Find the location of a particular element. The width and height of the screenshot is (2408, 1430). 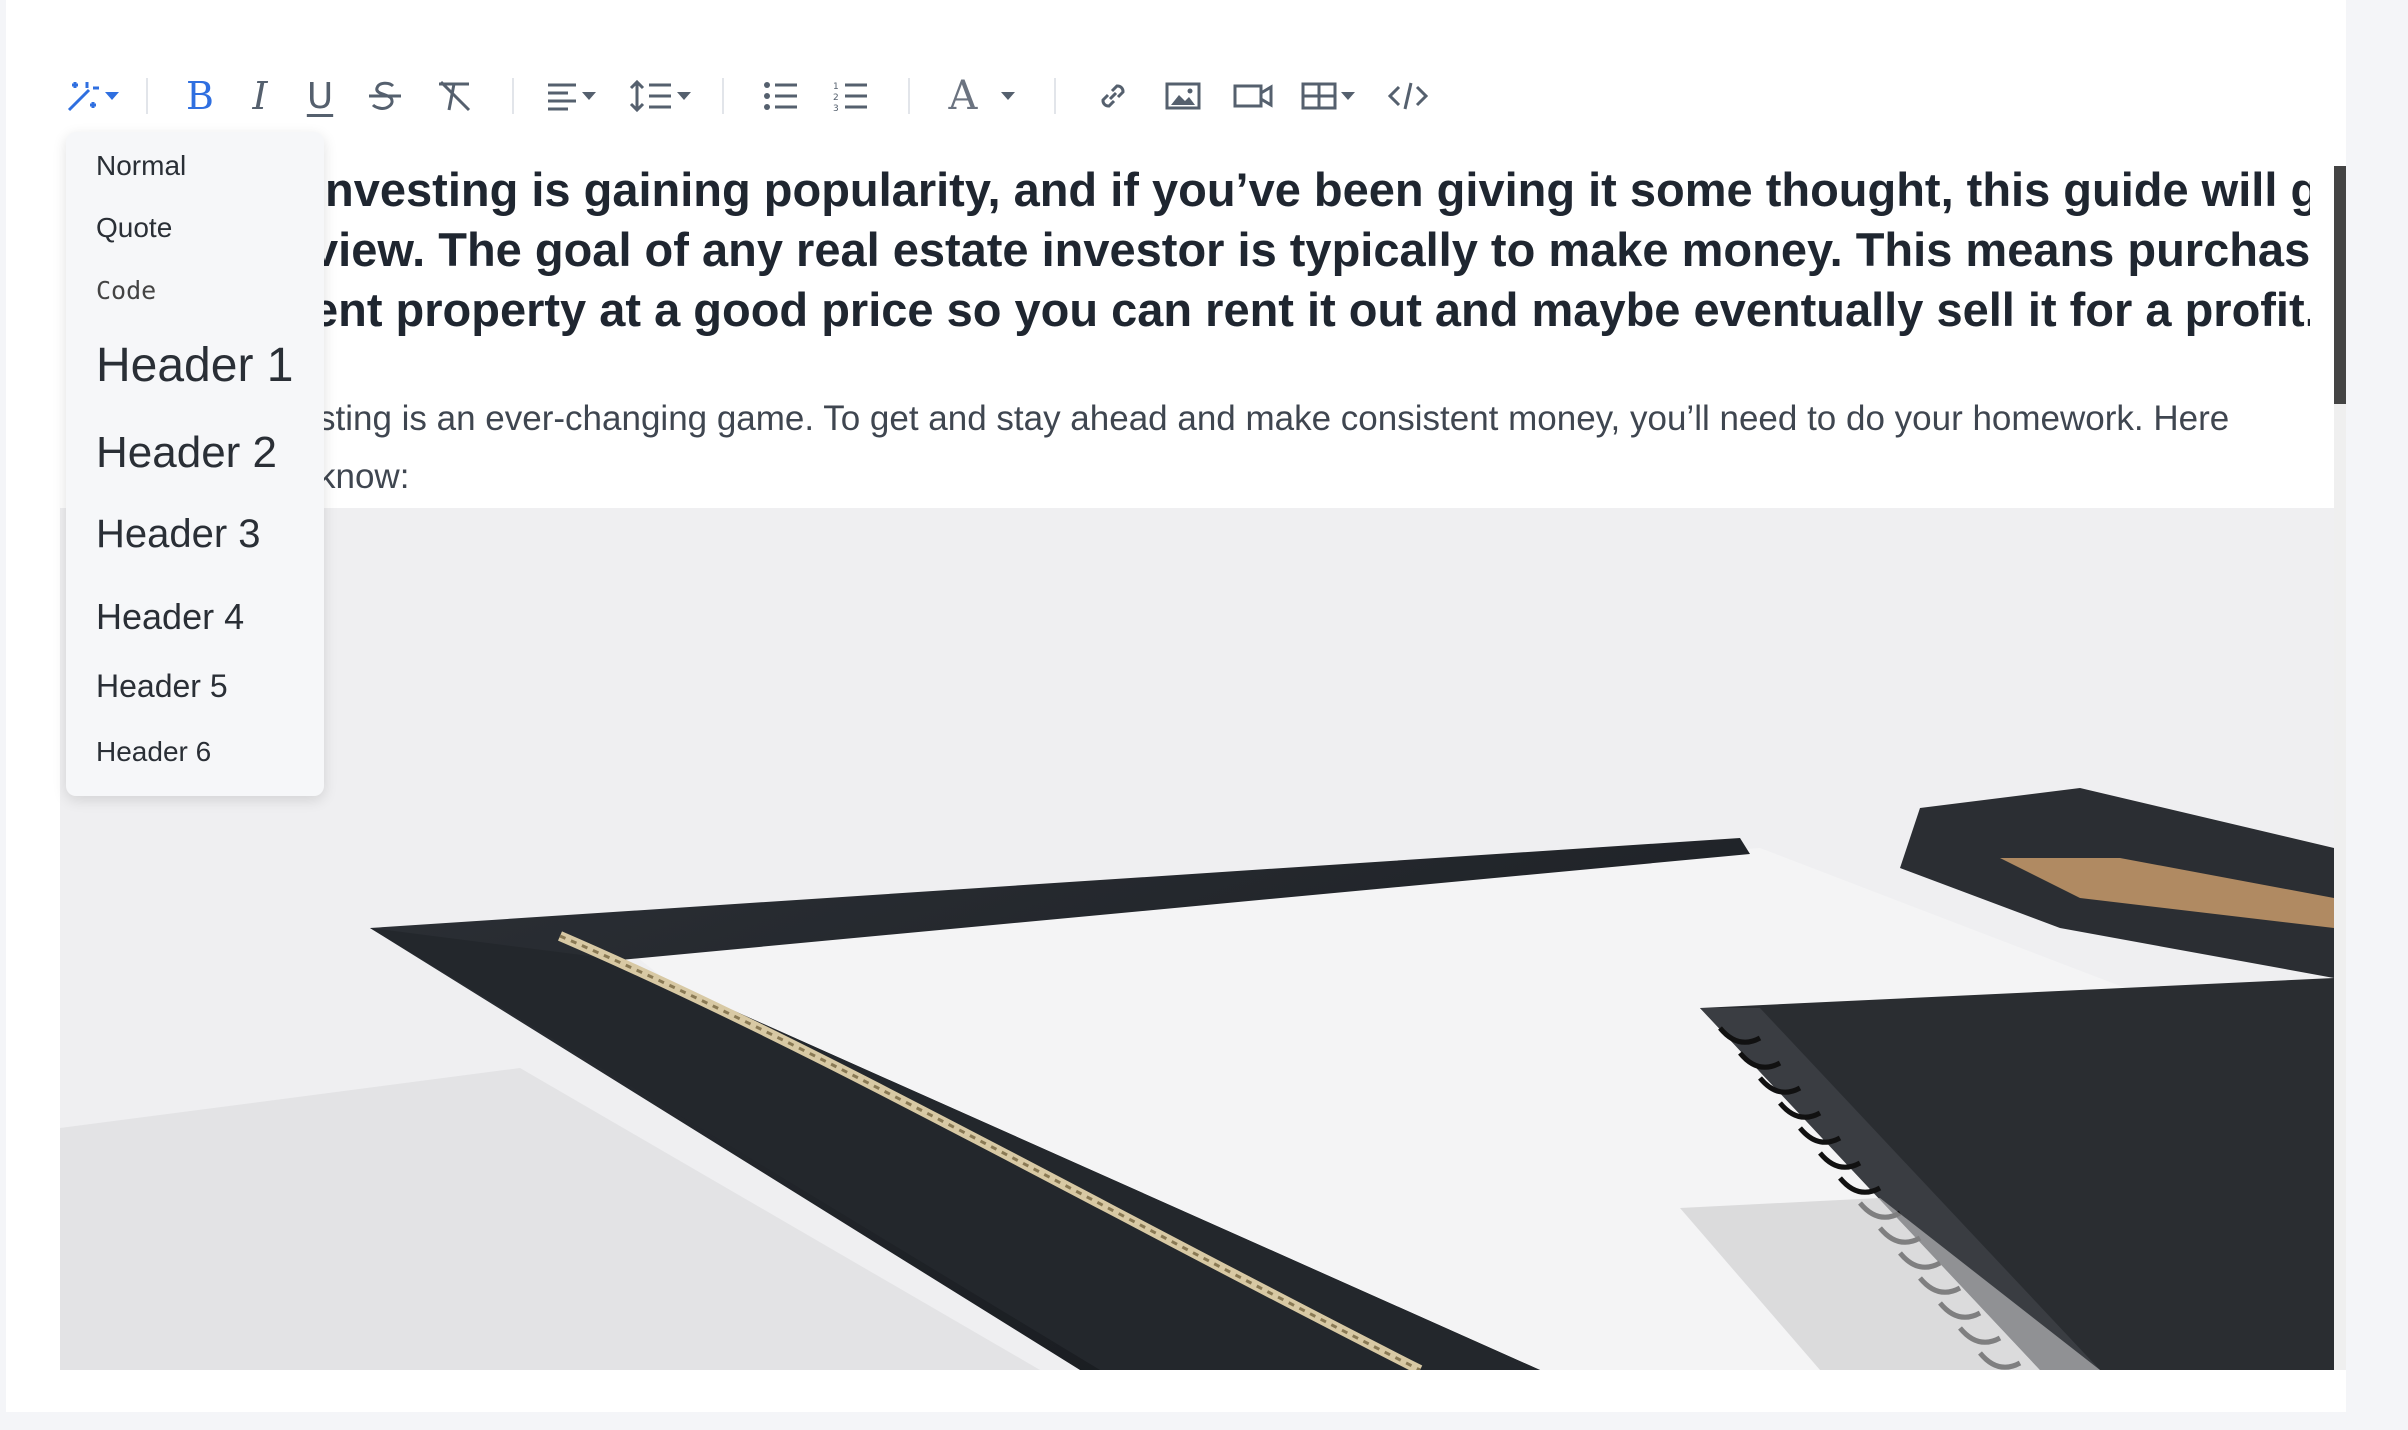

align-left-icon is located at coordinates (562, 96).